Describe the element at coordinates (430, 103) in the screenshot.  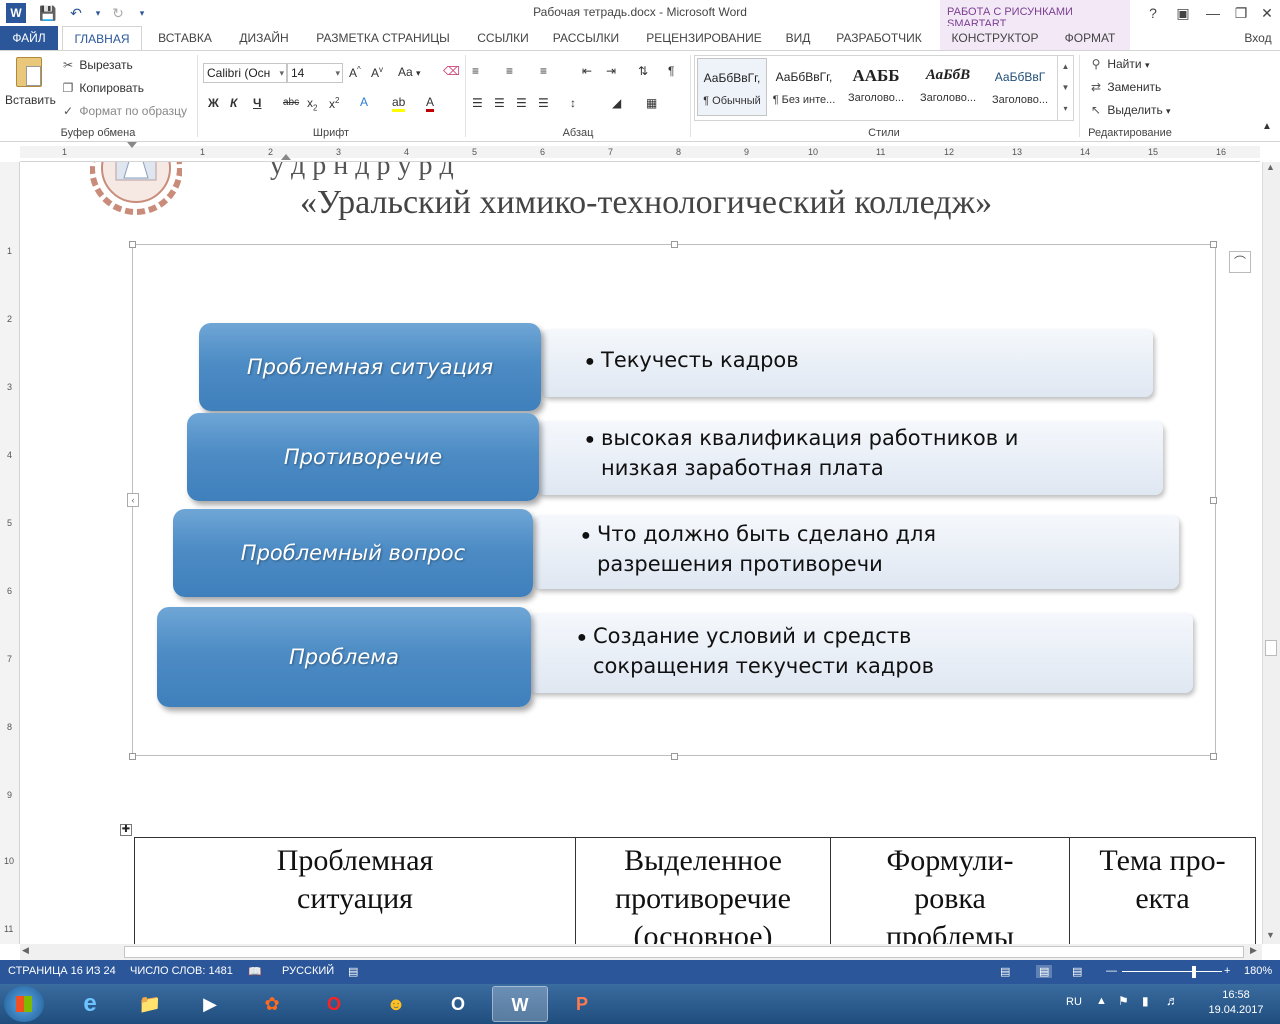
I see `font-color-icon: A` at that location.